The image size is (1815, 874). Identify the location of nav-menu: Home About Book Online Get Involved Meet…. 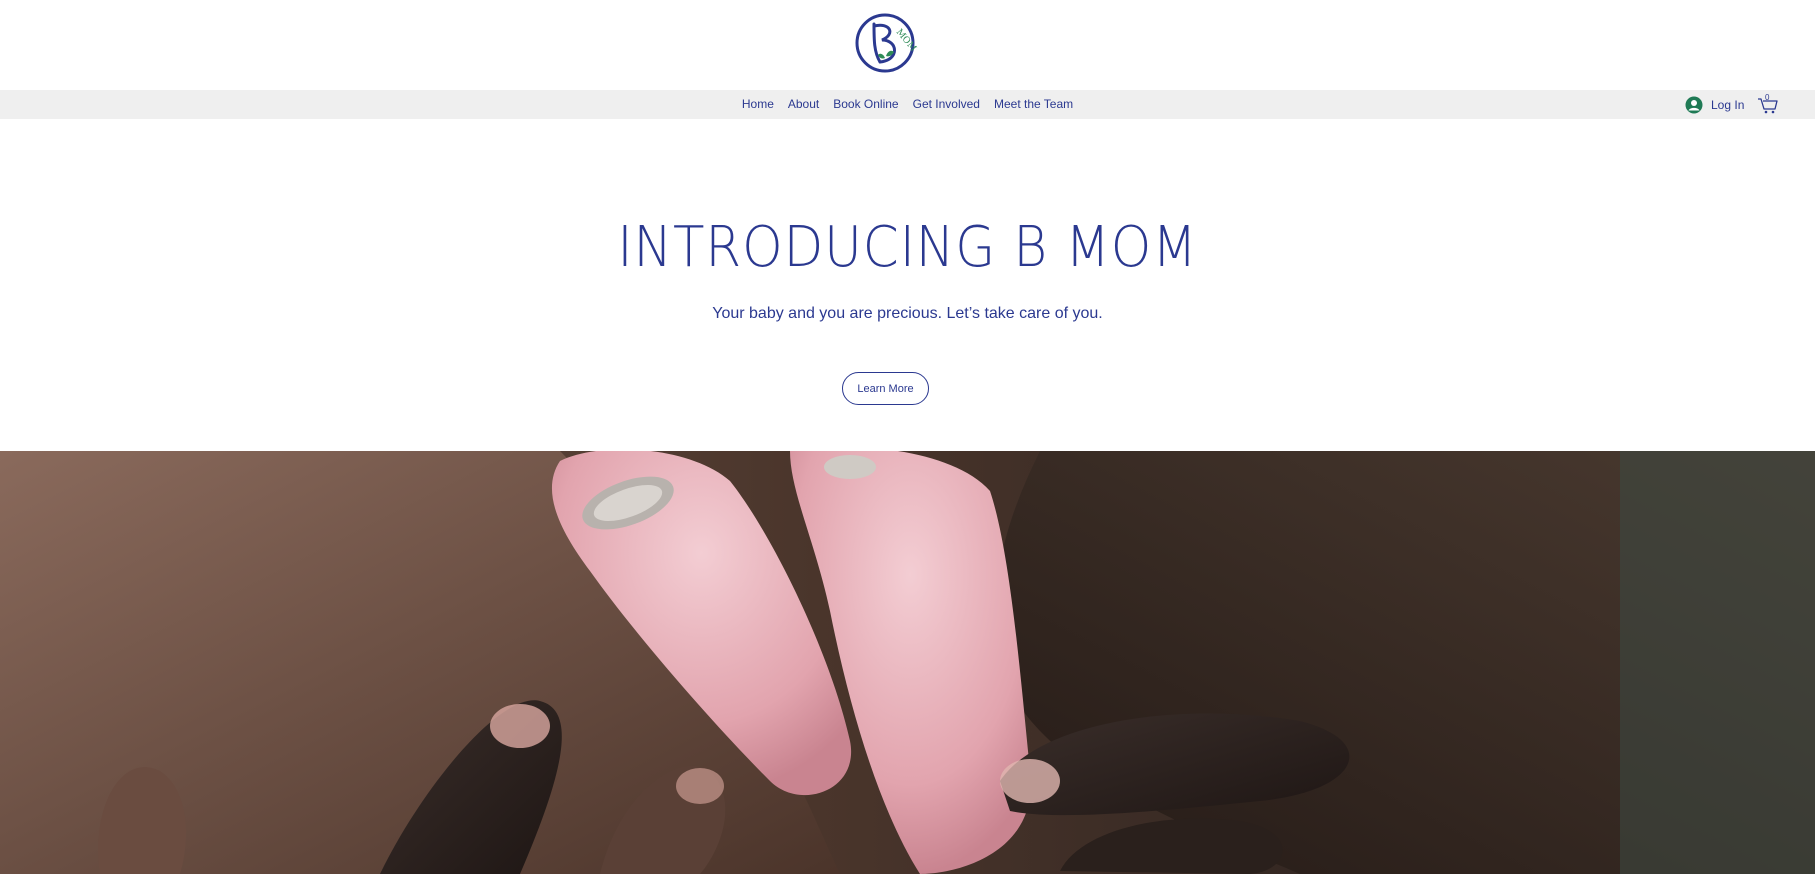
(907, 104).